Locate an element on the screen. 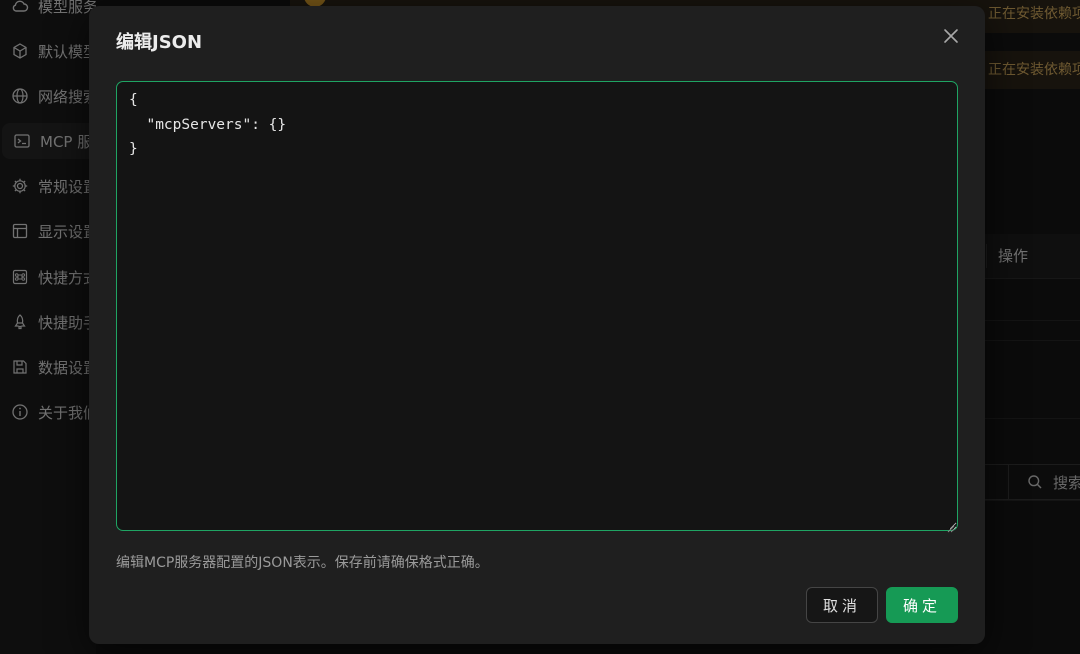 The height and width of the screenshot is (654, 1080). resize-handle-icon is located at coordinates (950, 525).